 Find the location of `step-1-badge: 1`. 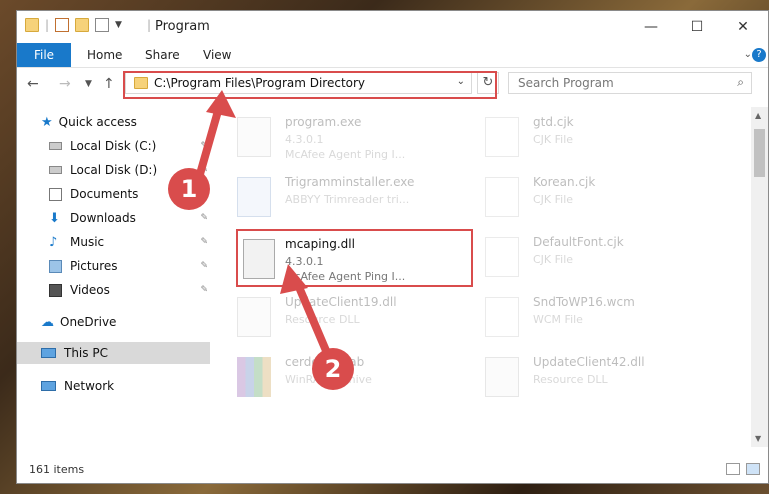

step-1-badge: 1 is located at coordinates (189, 189).